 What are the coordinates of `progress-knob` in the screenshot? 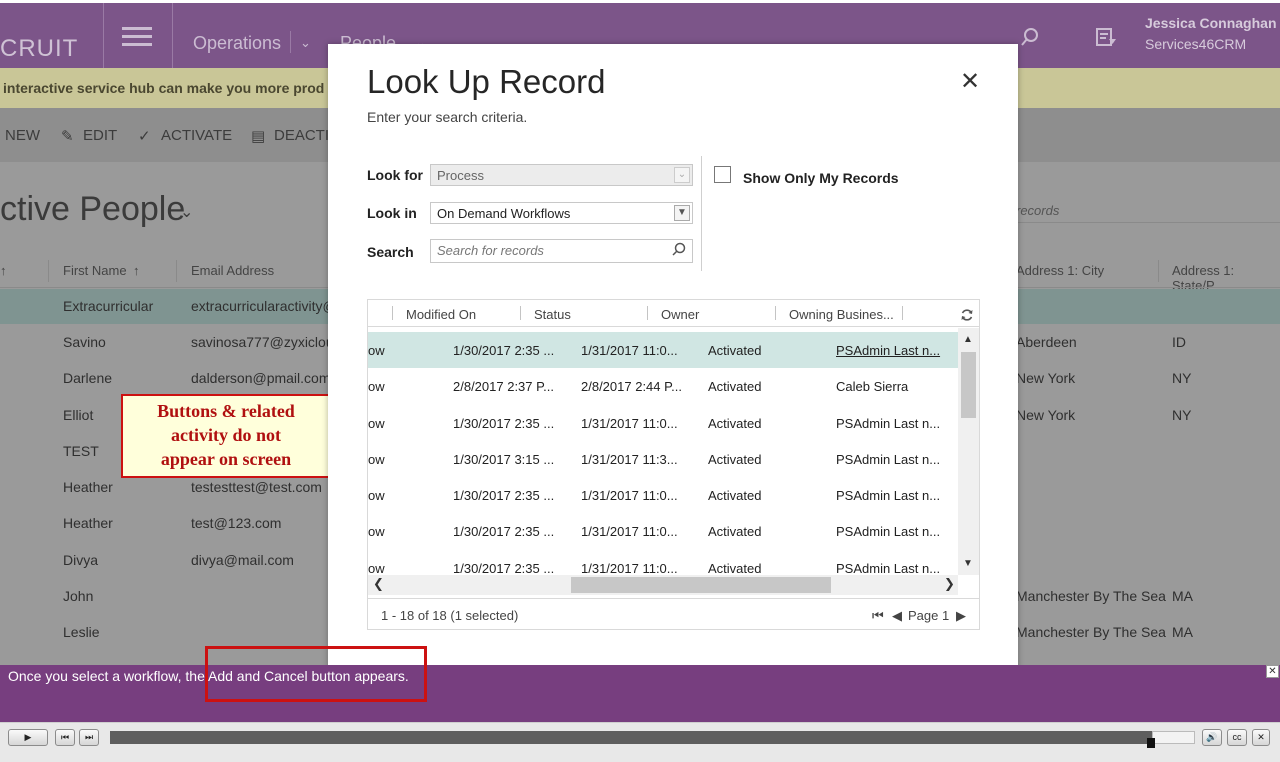 It's located at (1151, 743).